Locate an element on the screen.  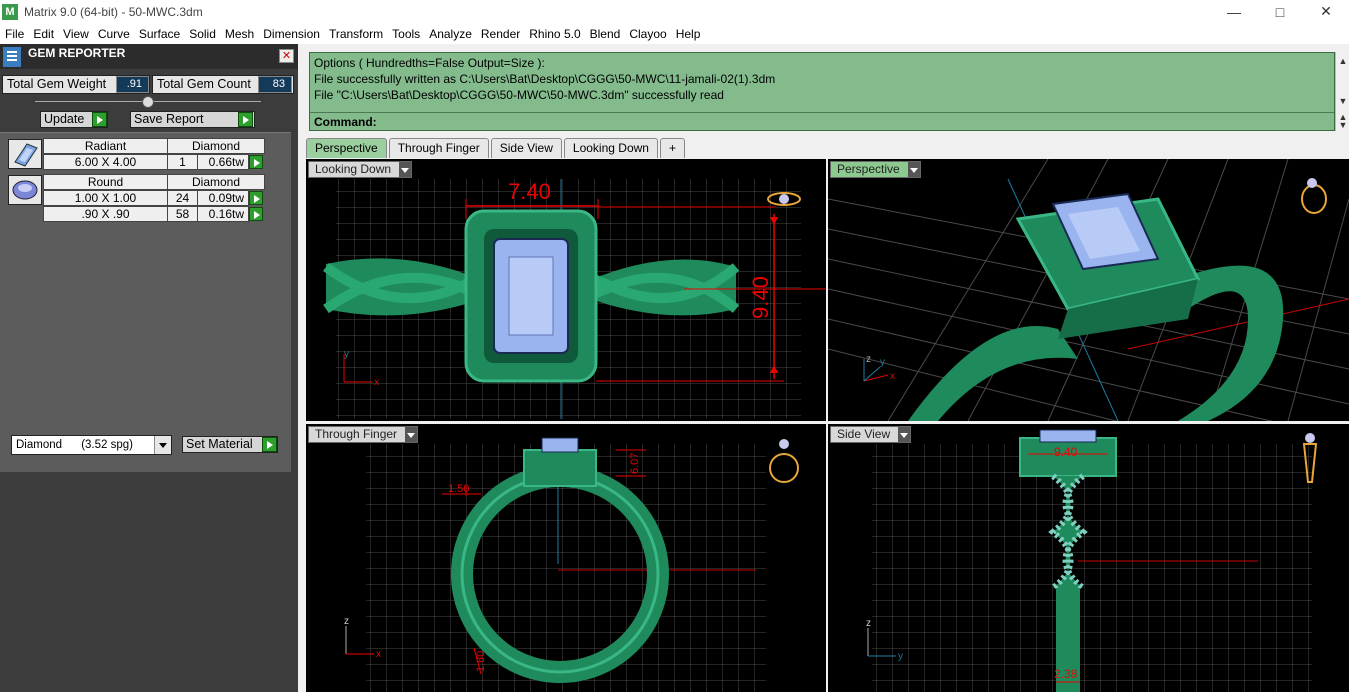
menu-mesh: Mesh is located at coordinates (239, 34).